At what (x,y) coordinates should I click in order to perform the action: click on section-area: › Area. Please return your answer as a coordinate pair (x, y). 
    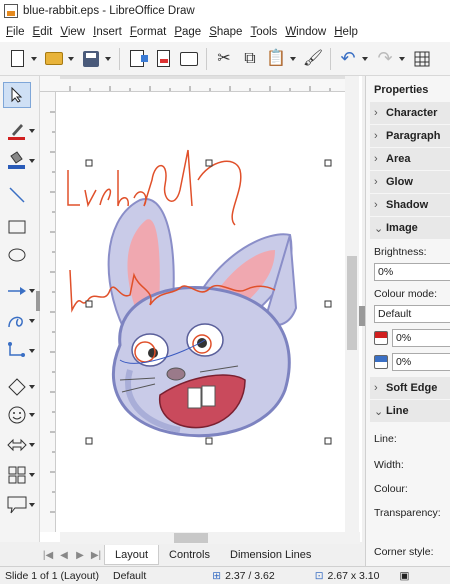
    Looking at the image, I should click on (410, 159).